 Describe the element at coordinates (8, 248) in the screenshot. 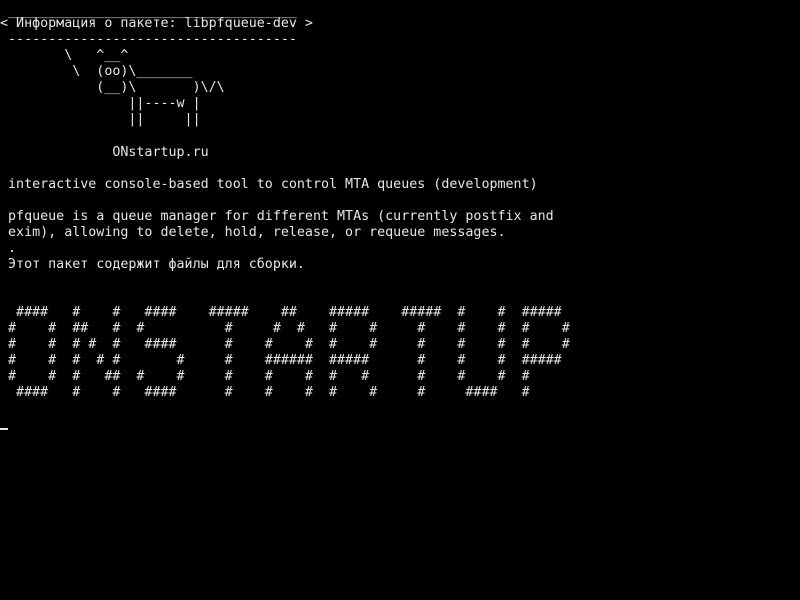

I see `package-description-line: .` at that location.